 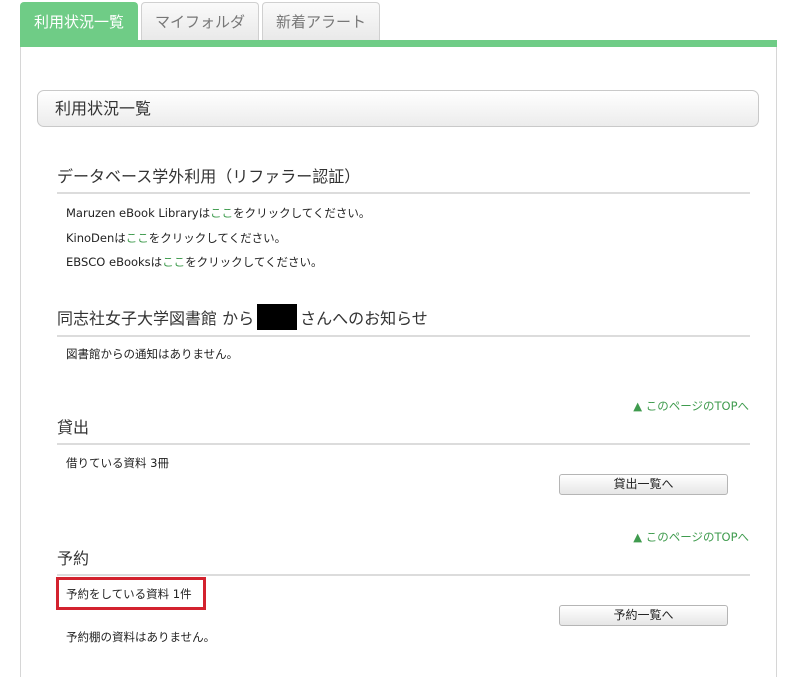 What do you see at coordinates (691, 537) in the screenshot?
I see `to-top-link-reserve: ▲ このページのTOPへ` at bounding box center [691, 537].